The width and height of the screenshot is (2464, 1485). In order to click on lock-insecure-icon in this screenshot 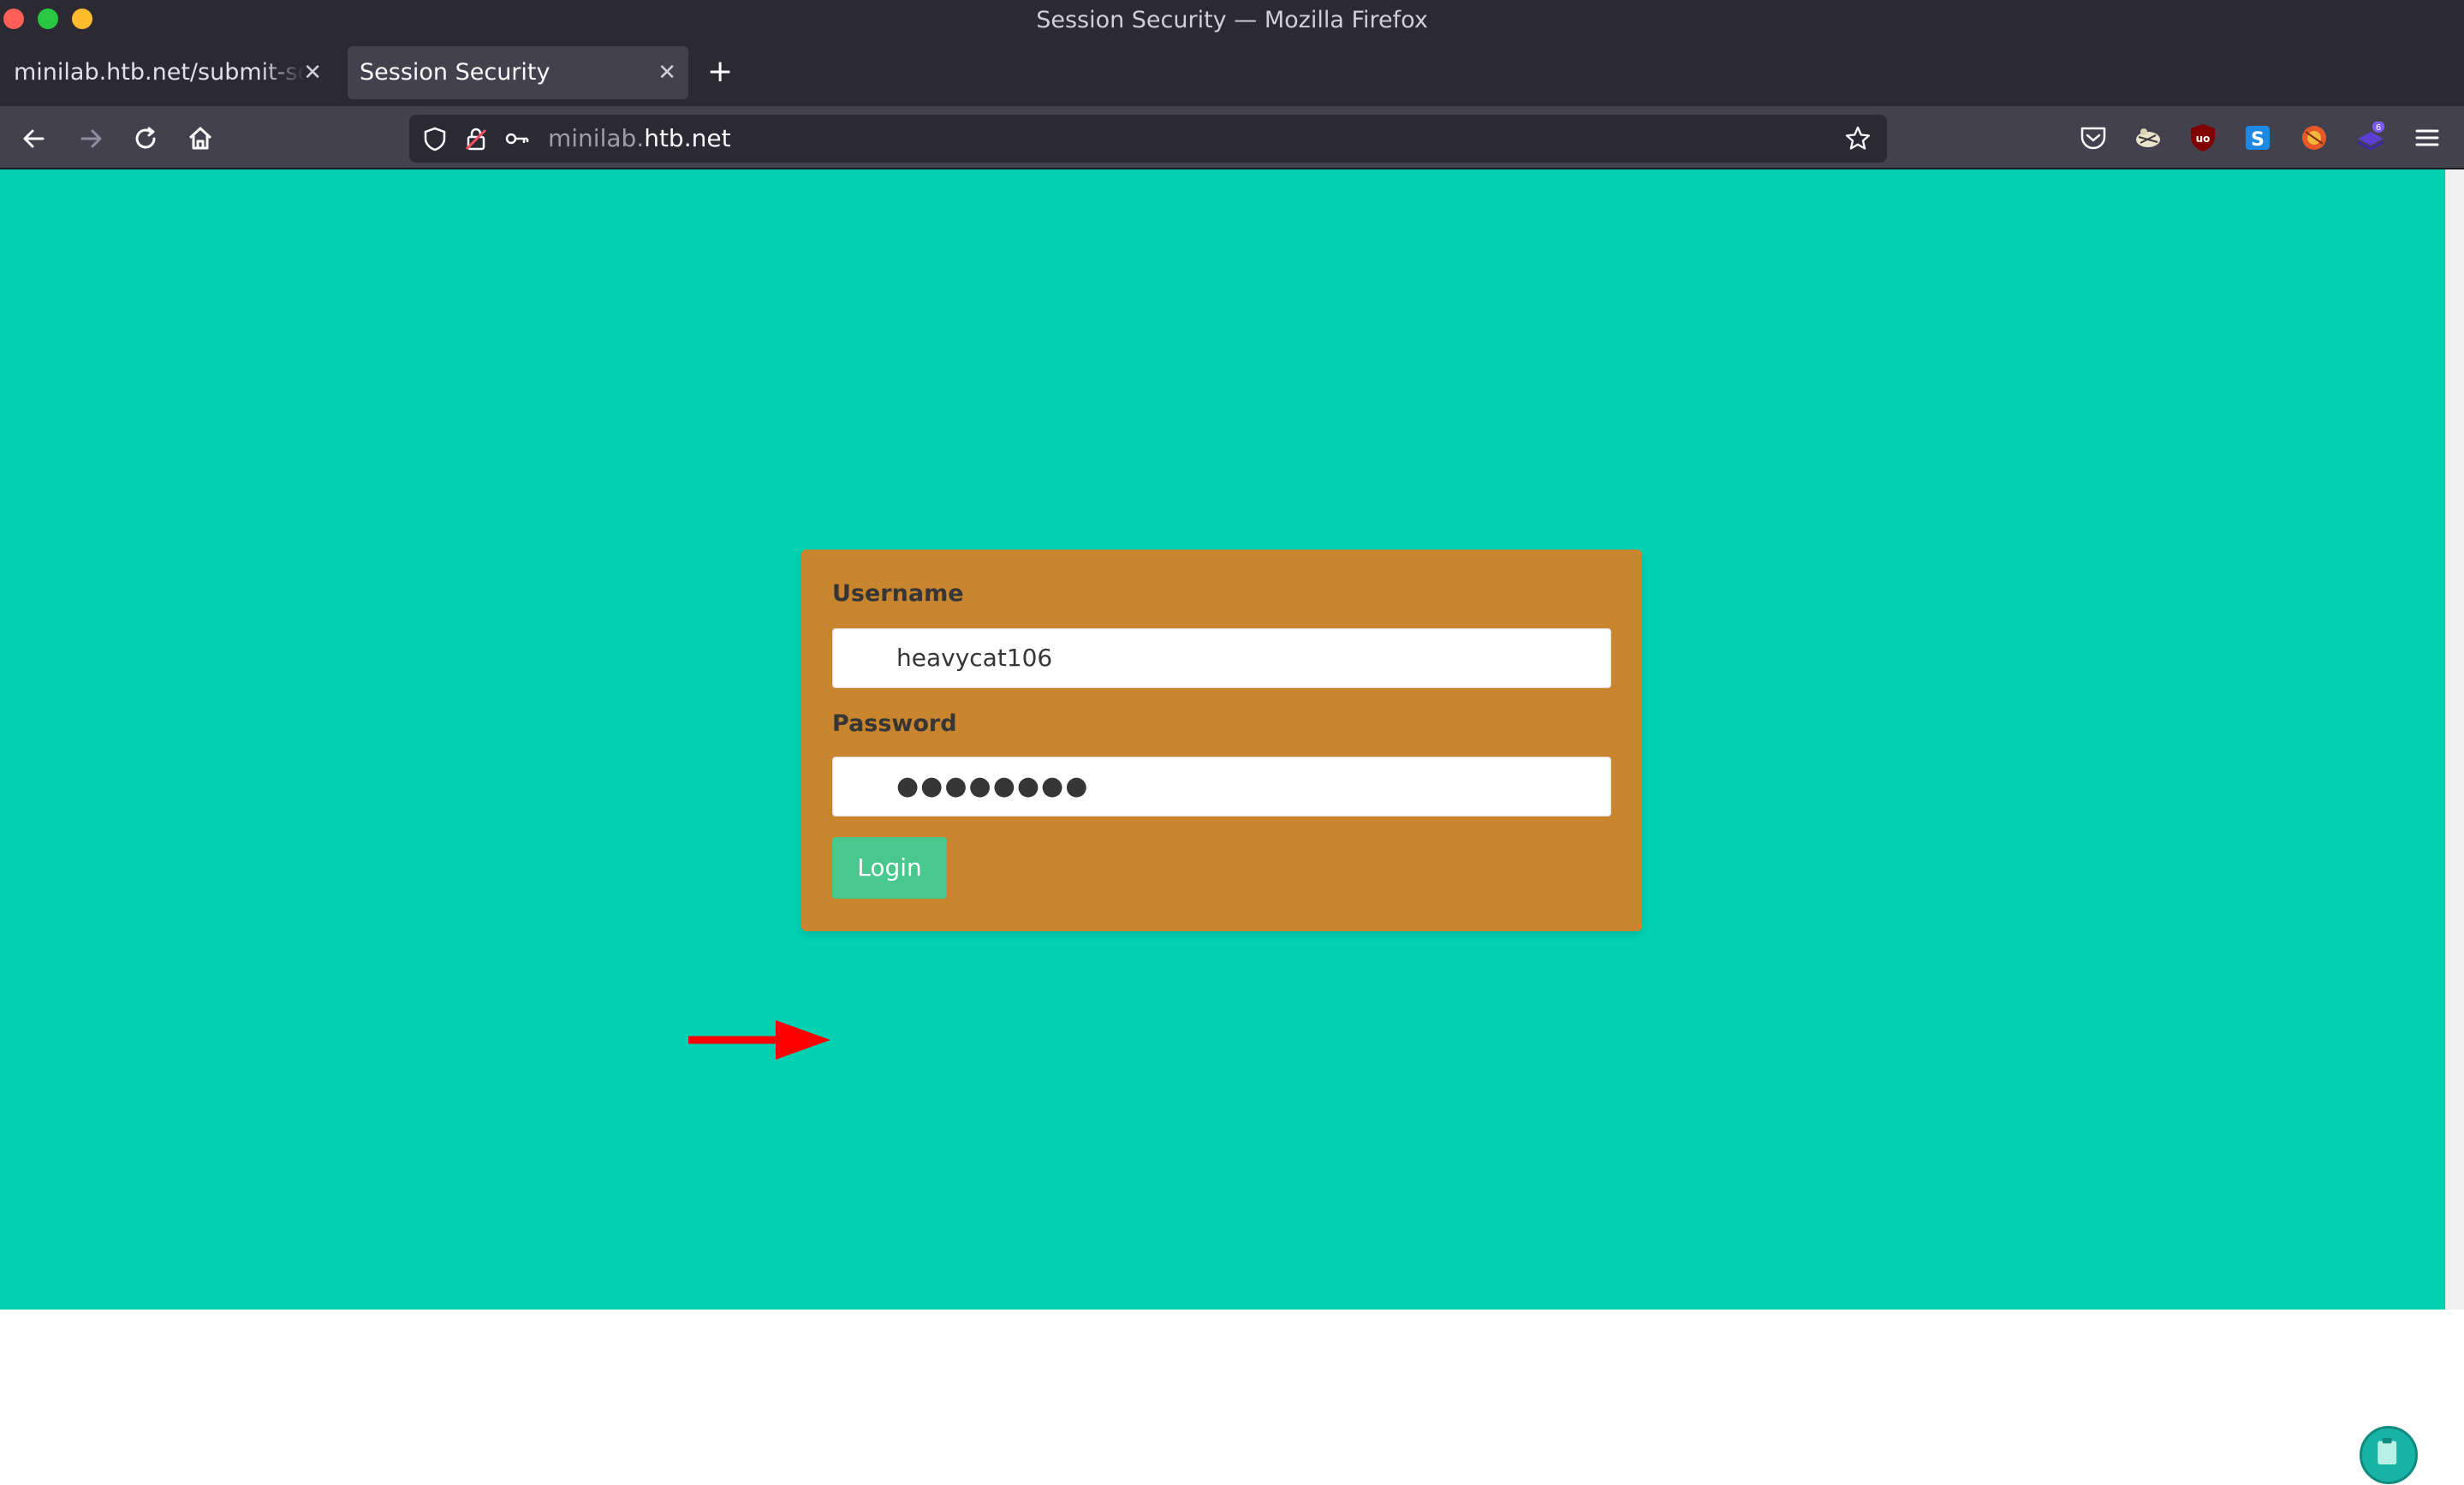, I will do `click(476, 138)`.